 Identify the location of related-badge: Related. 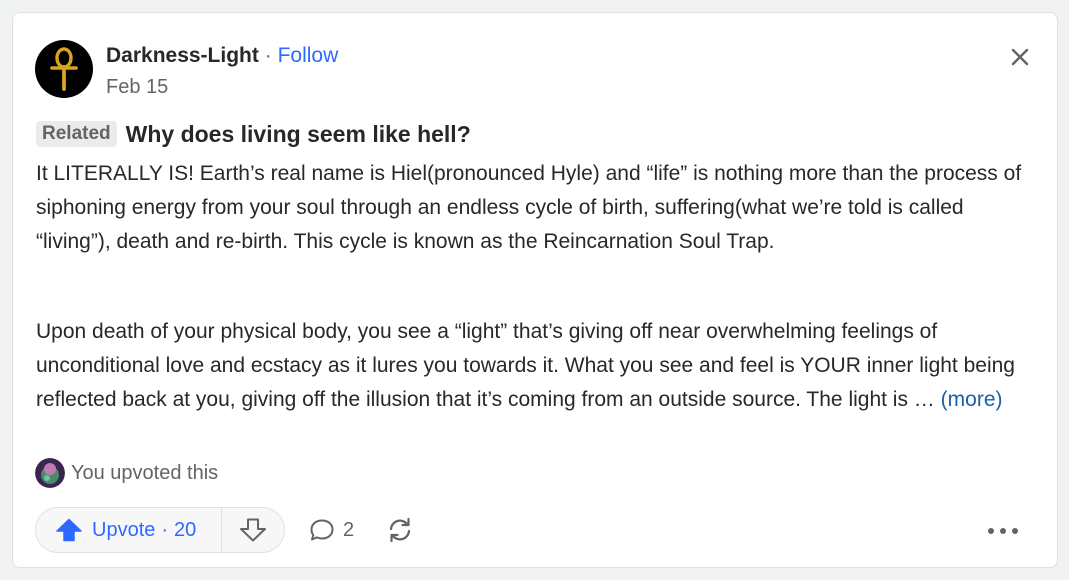
(76, 134).